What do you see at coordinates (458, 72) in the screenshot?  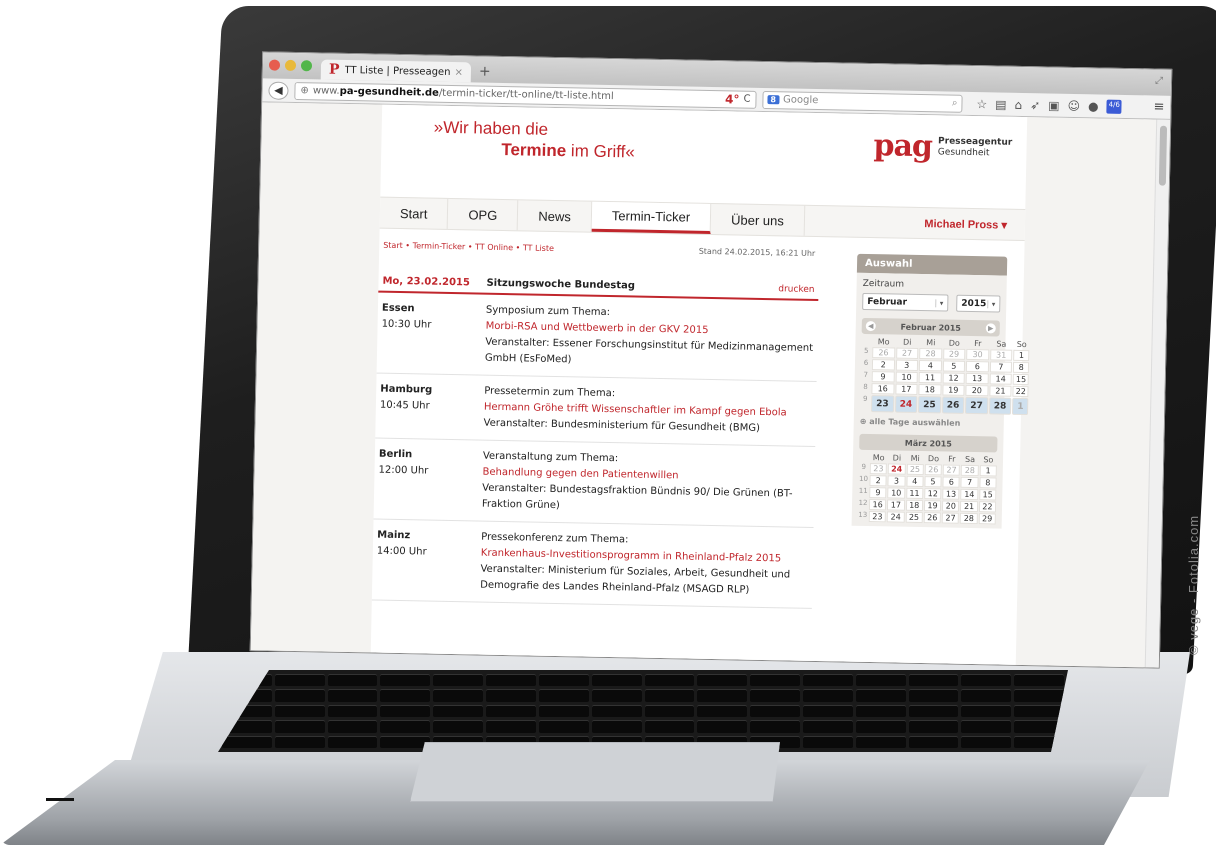 I see `tab-close-icon: ×` at bounding box center [458, 72].